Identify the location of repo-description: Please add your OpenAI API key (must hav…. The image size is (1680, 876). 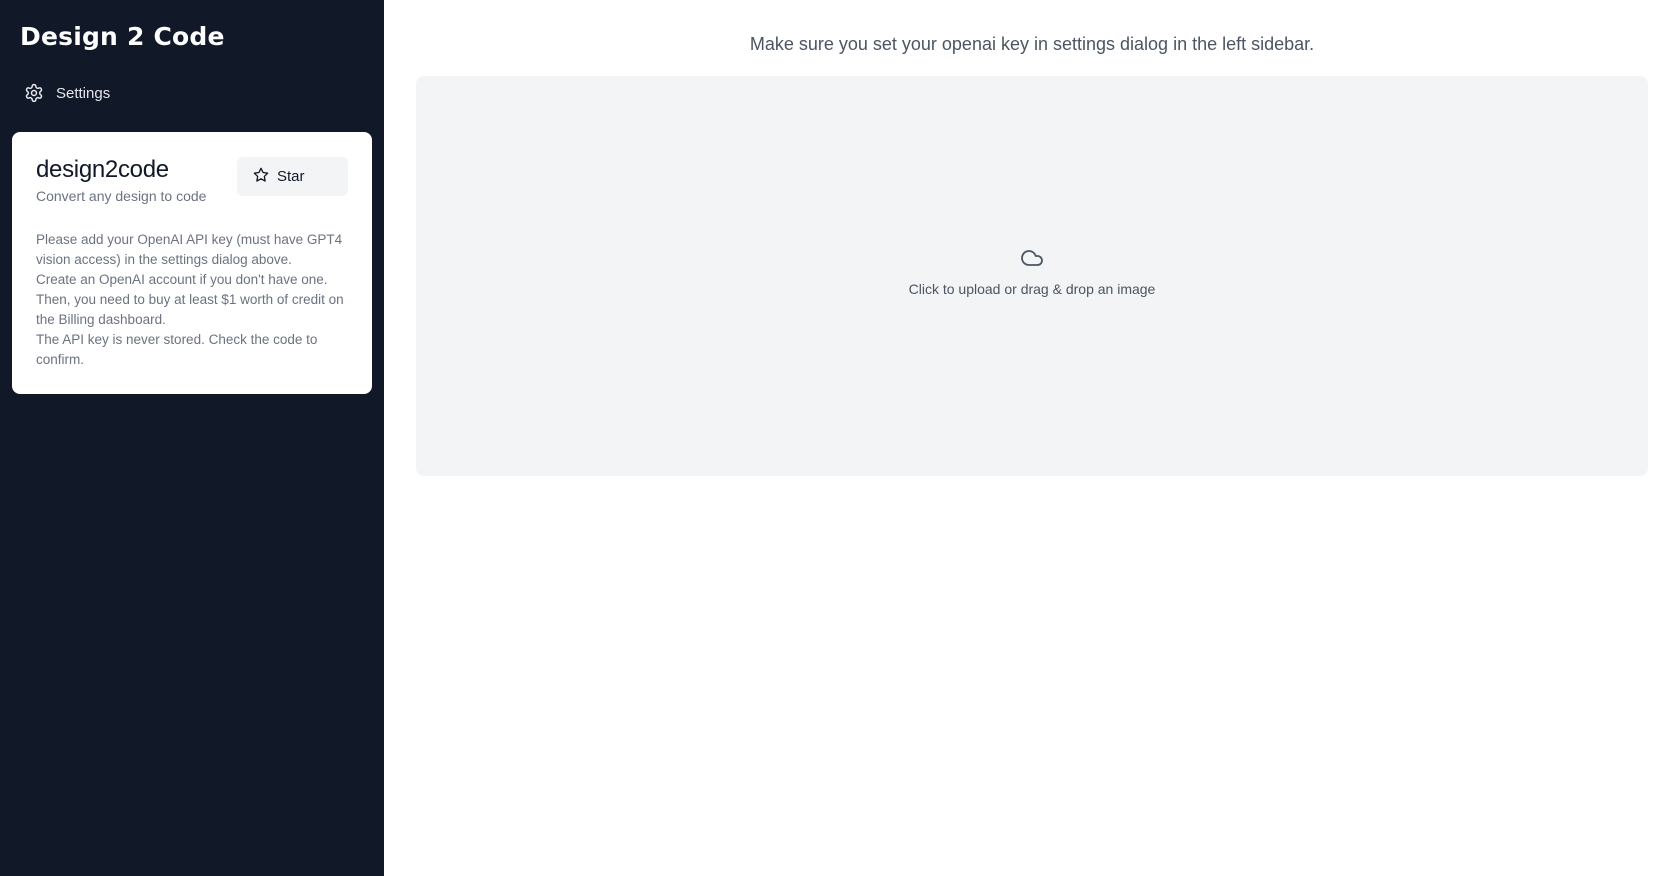
(192, 300).